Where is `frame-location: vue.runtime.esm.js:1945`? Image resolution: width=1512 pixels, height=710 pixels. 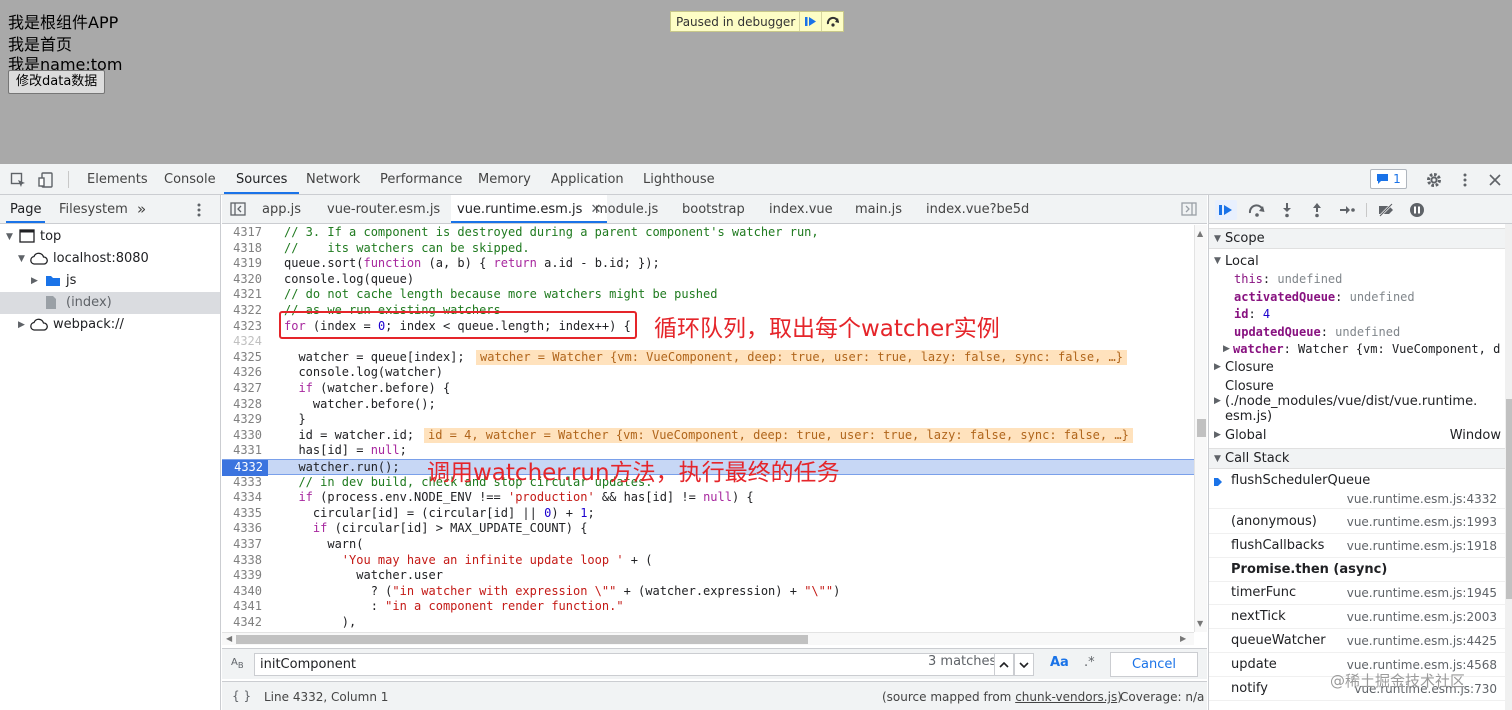 frame-location: vue.runtime.esm.js:1945 is located at coordinates (1422, 593).